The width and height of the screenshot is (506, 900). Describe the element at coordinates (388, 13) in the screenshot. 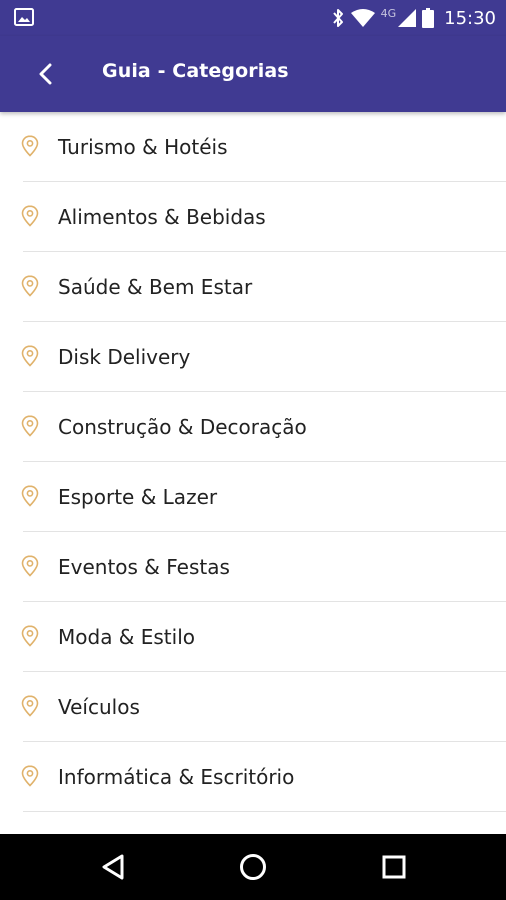

I see `network-type: 4G` at that location.